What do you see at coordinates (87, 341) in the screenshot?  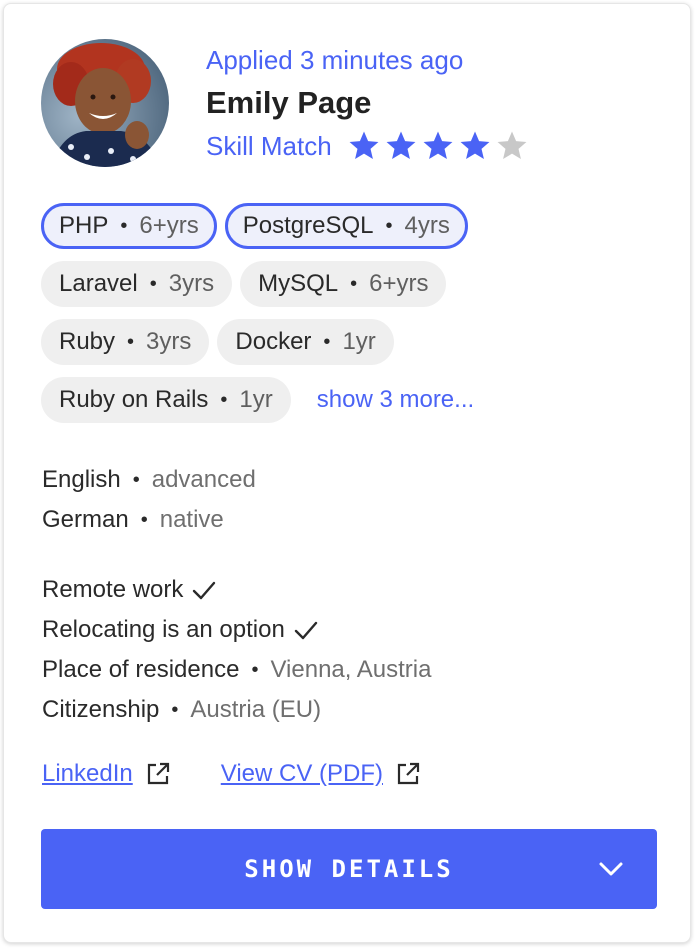 I see `skill-name: Ruby` at bounding box center [87, 341].